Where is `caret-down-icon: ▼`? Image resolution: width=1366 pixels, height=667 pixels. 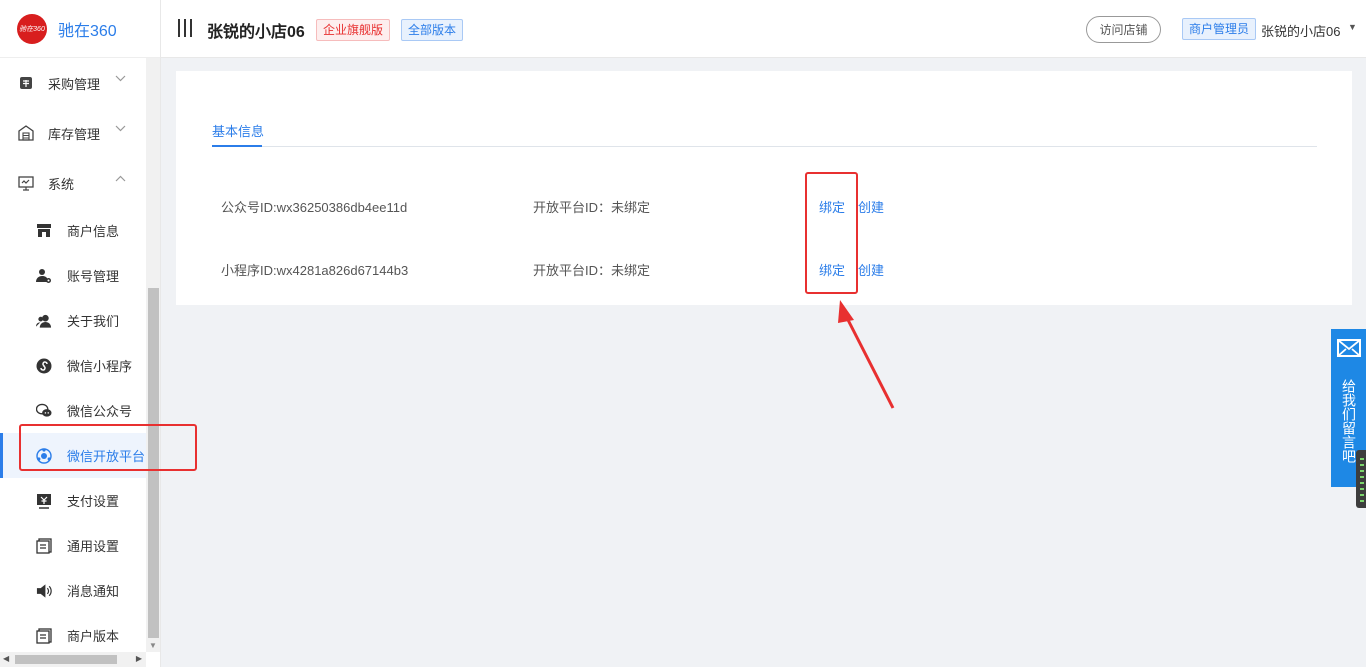 caret-down-icon: ▼ is located at coordinates (1352, 27).